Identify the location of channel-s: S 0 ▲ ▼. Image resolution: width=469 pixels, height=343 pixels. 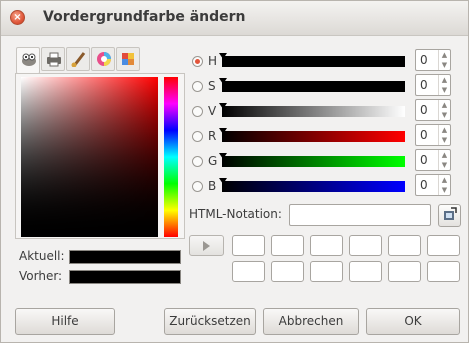
(327, 85).